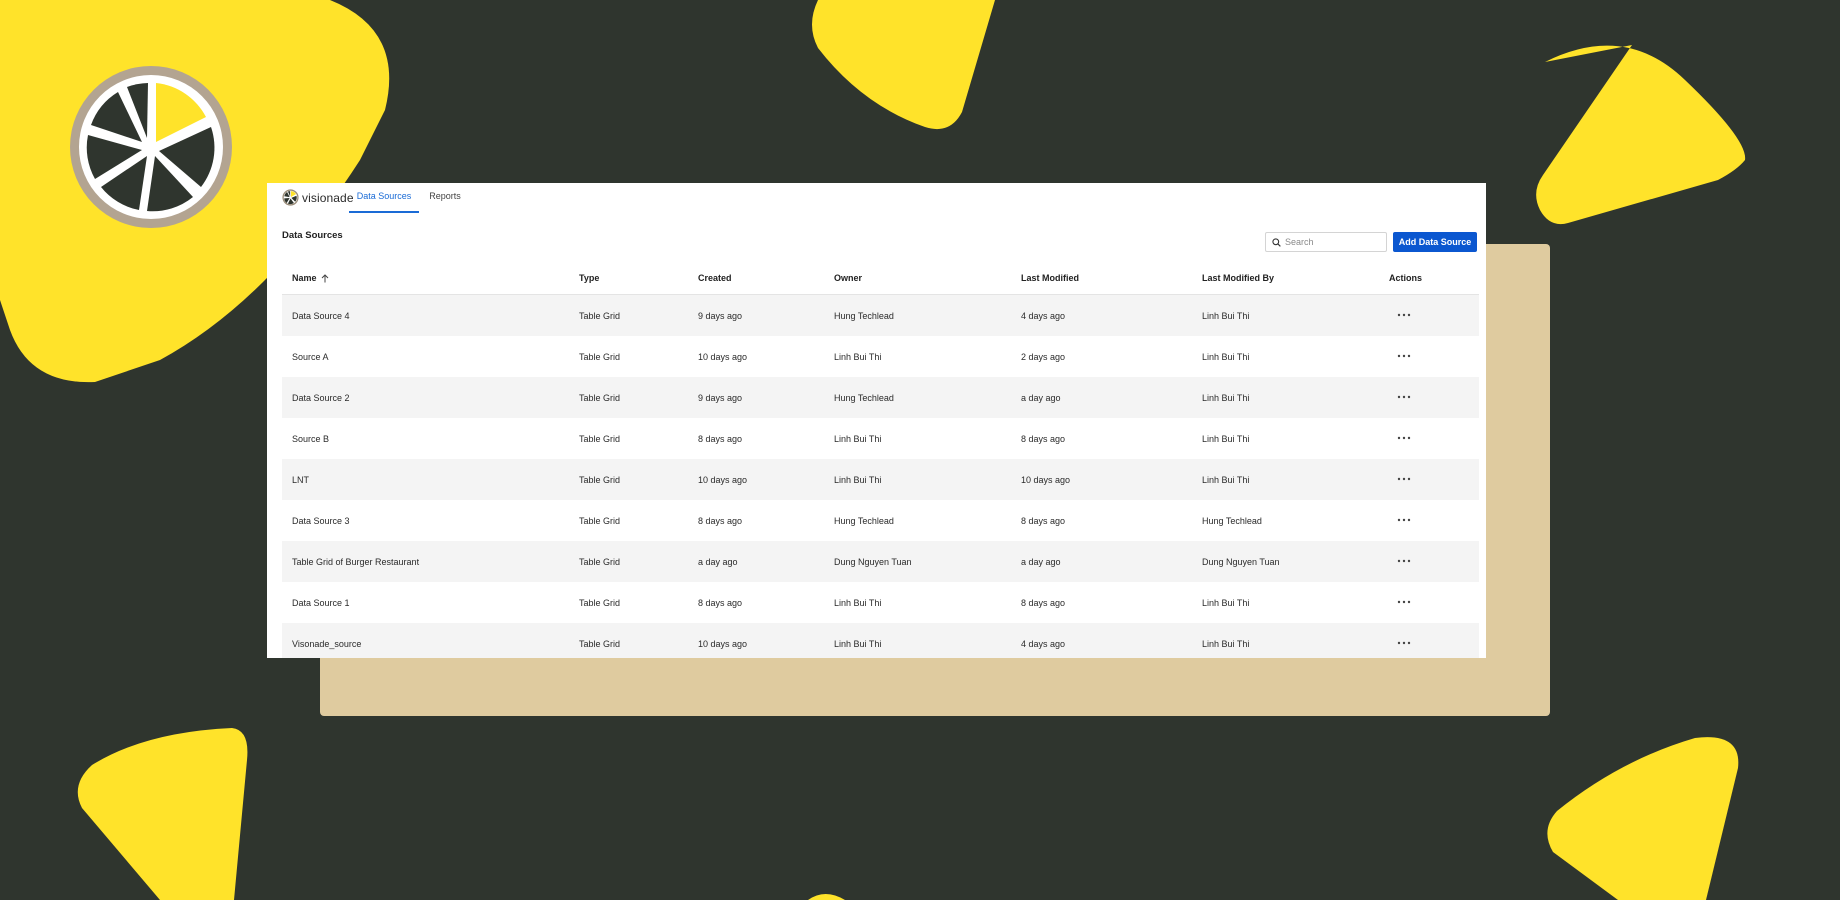 The image size is (1840, 900). I want to click on cell-last-modified: 2 days ago, so click(1043, 356).